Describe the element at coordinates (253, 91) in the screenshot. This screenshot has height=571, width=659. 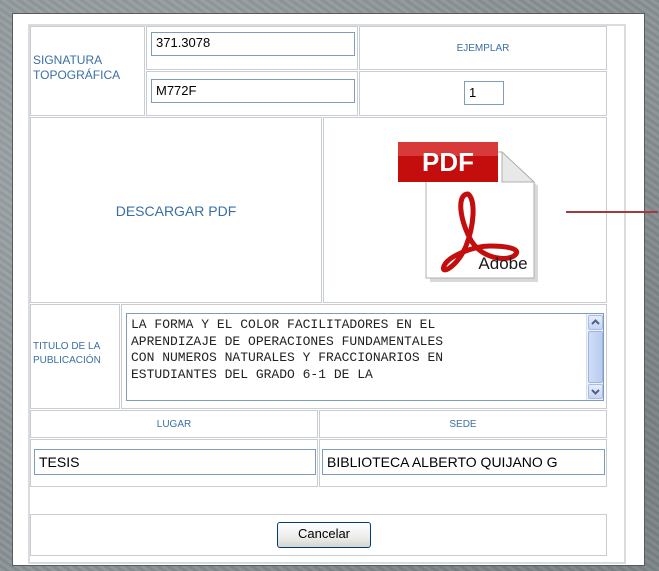
I see `signatura-field-2: M772F` at that location.